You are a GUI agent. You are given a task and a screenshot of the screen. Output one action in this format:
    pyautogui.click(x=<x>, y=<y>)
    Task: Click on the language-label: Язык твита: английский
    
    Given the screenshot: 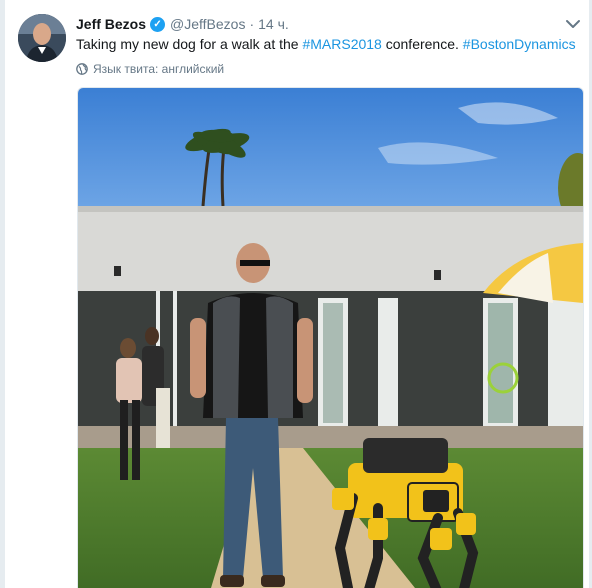 What is the action you would take?
    pyautogui.click(x=159, y=69)
    